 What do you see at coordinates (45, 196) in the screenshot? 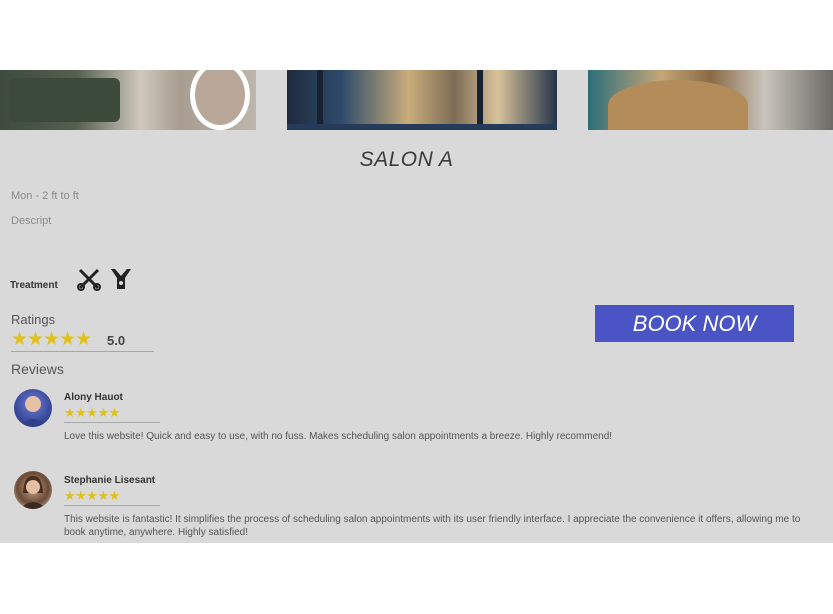
I see `salon-hours: Mon - 2 ft to ft` at bounding box center [45, 196].